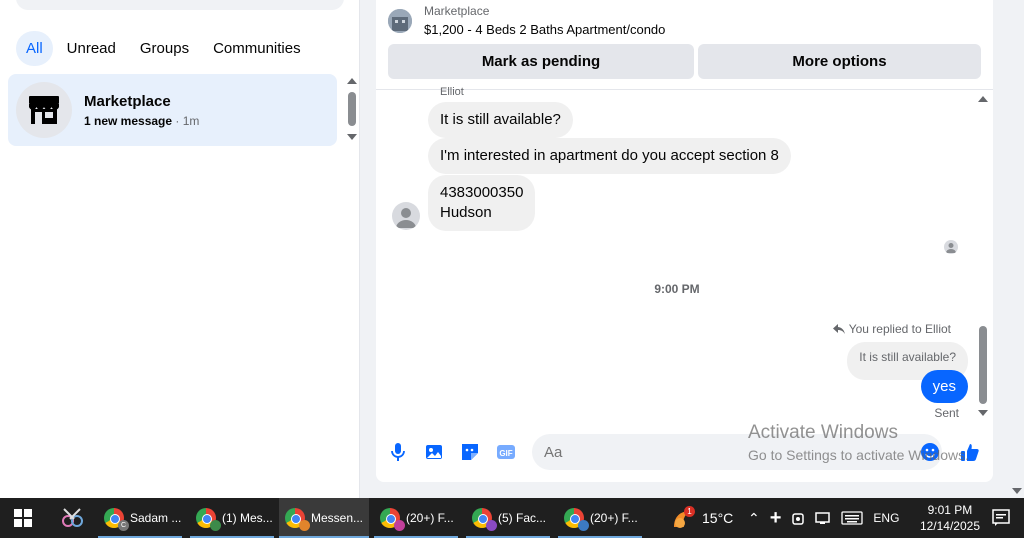  I want to click on filter-unread: Unread, so click(91, 48).